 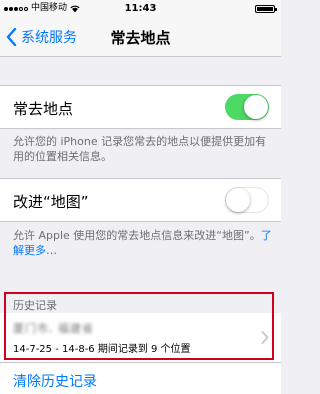 What do you see at coordinates (140, 200) in the screenshot?
I see `improve-maps-cell: 改进“地图”` at bounding box center [140, 200].